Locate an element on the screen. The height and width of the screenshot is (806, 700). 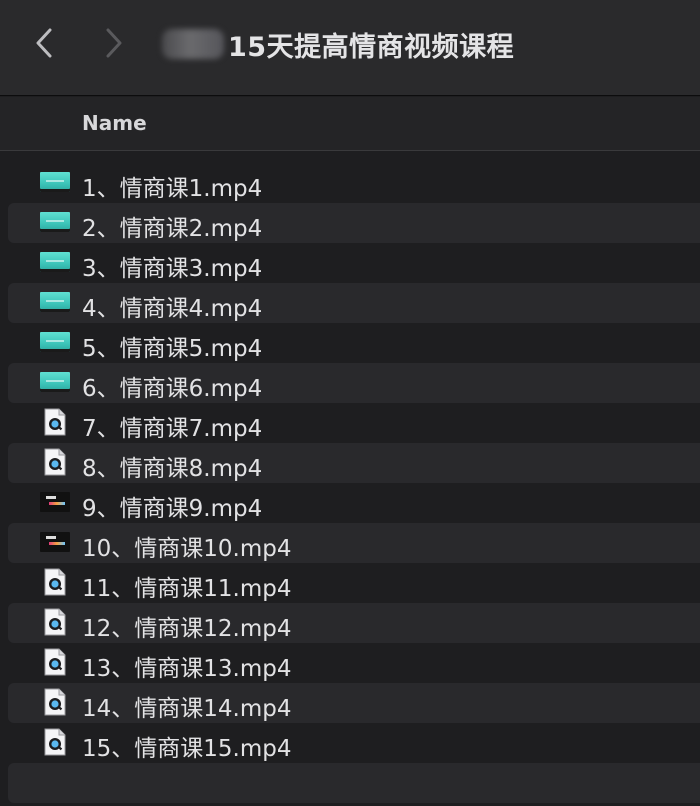
toolbar: 15天提高情商视频课程 is located at coordinates (350, 48).